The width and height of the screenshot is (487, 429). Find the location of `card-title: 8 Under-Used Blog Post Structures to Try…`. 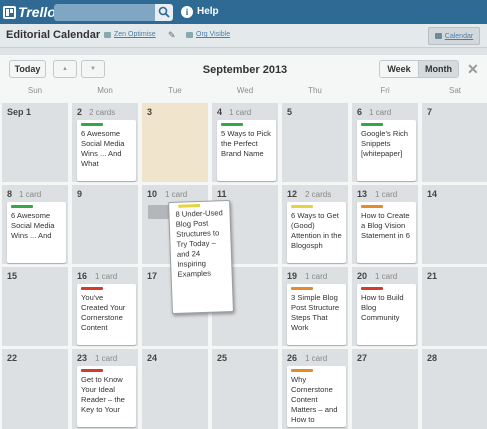

card-title: 8 Under-Used Blog Post Structures to Try… is located at coordinates (199, 243).